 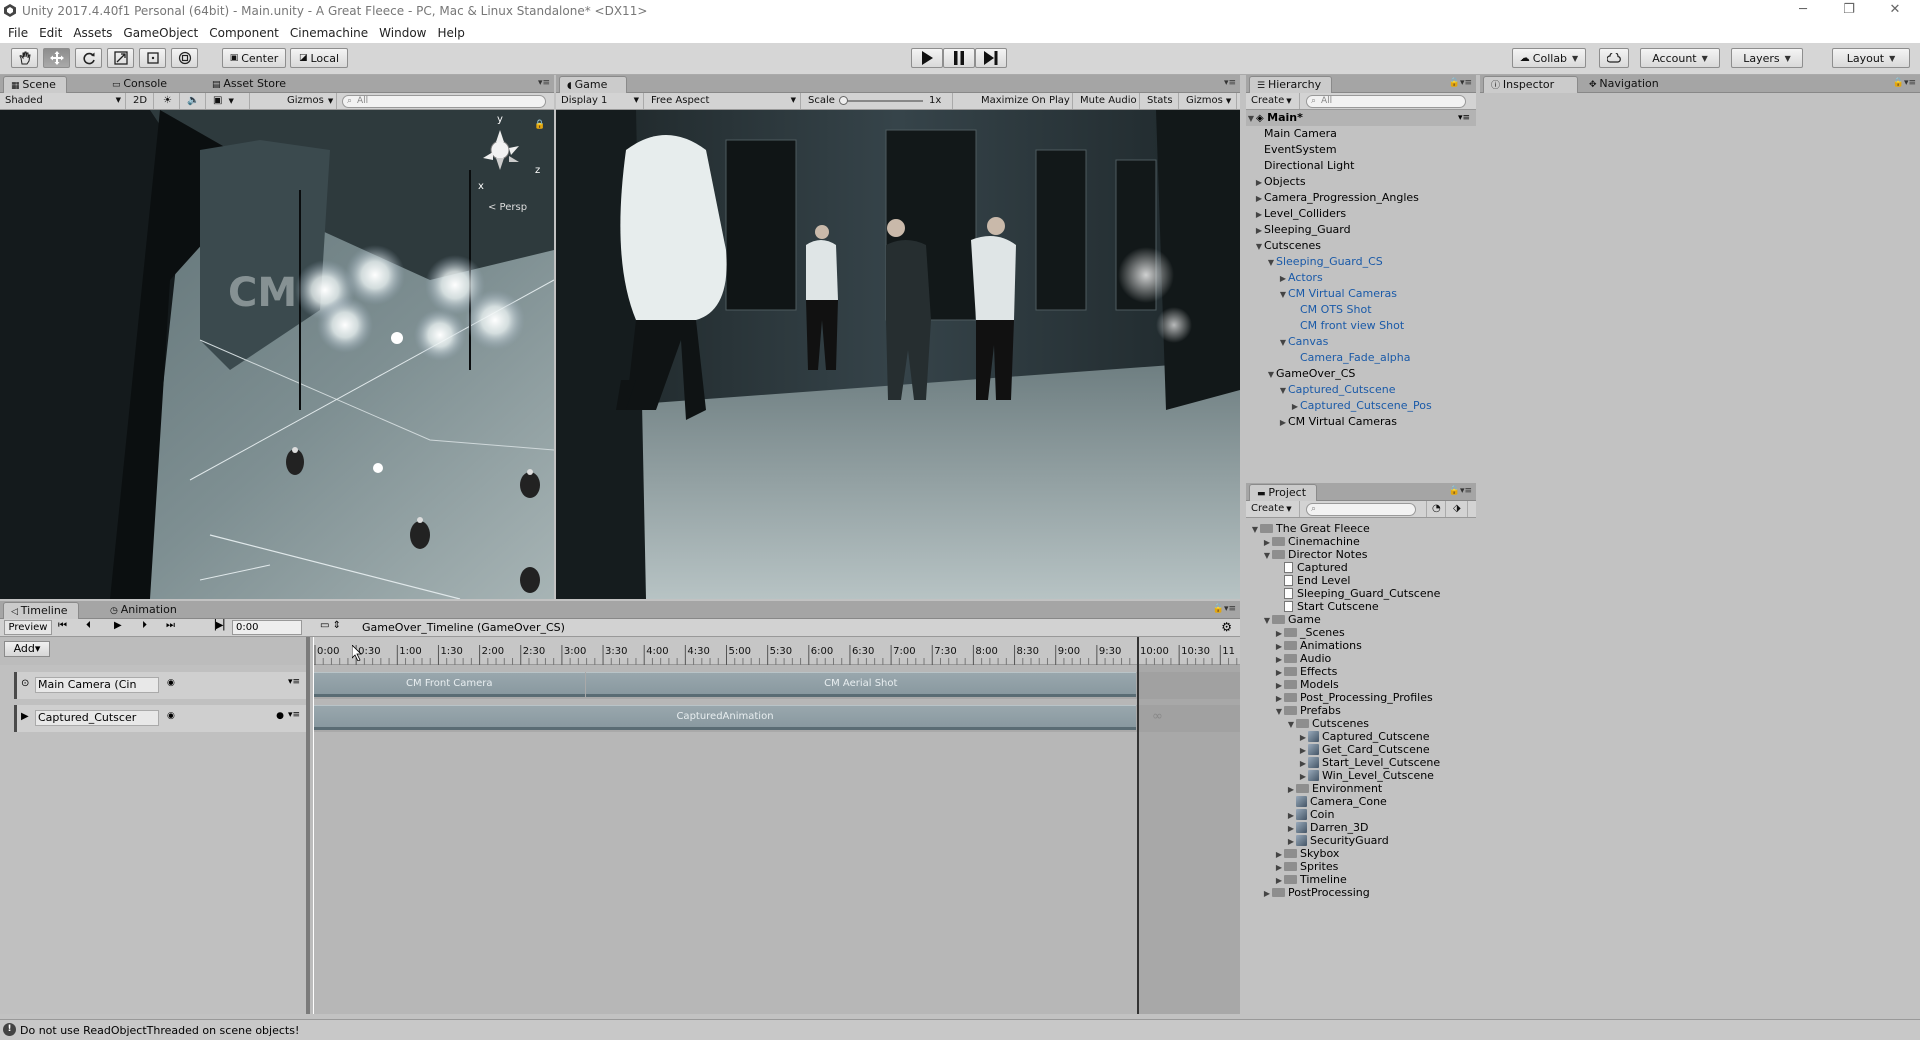 What do you see at coordinates (1209, 101) in the screenshot?
I see `game-gizmos-dropdown: Gizmos ▼` at bounding box center [1209, 101].